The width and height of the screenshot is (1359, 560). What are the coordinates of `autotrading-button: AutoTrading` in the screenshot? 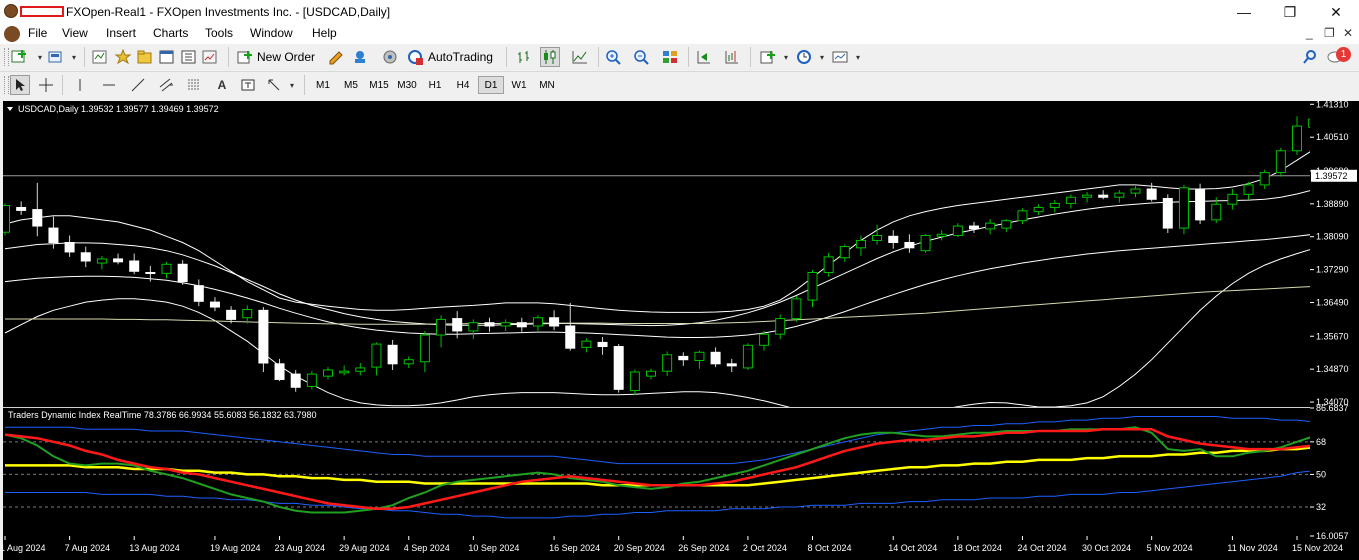 It's located at (450, 57).